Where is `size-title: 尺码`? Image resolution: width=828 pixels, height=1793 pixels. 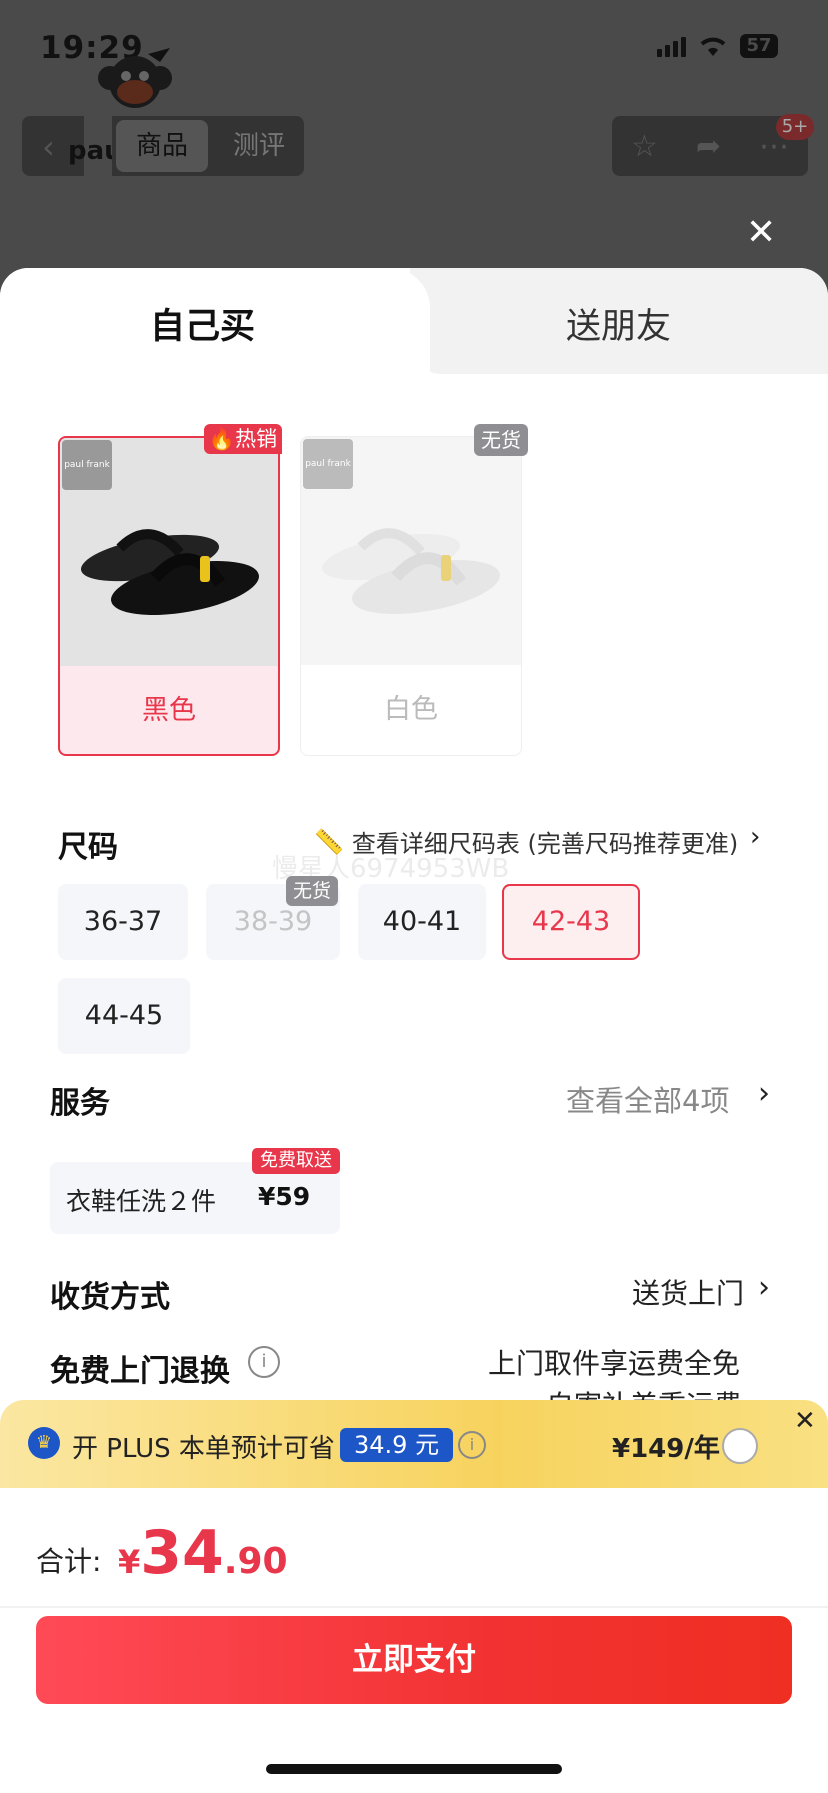
size-title: 尺码 is located at coordinates (88, 847).